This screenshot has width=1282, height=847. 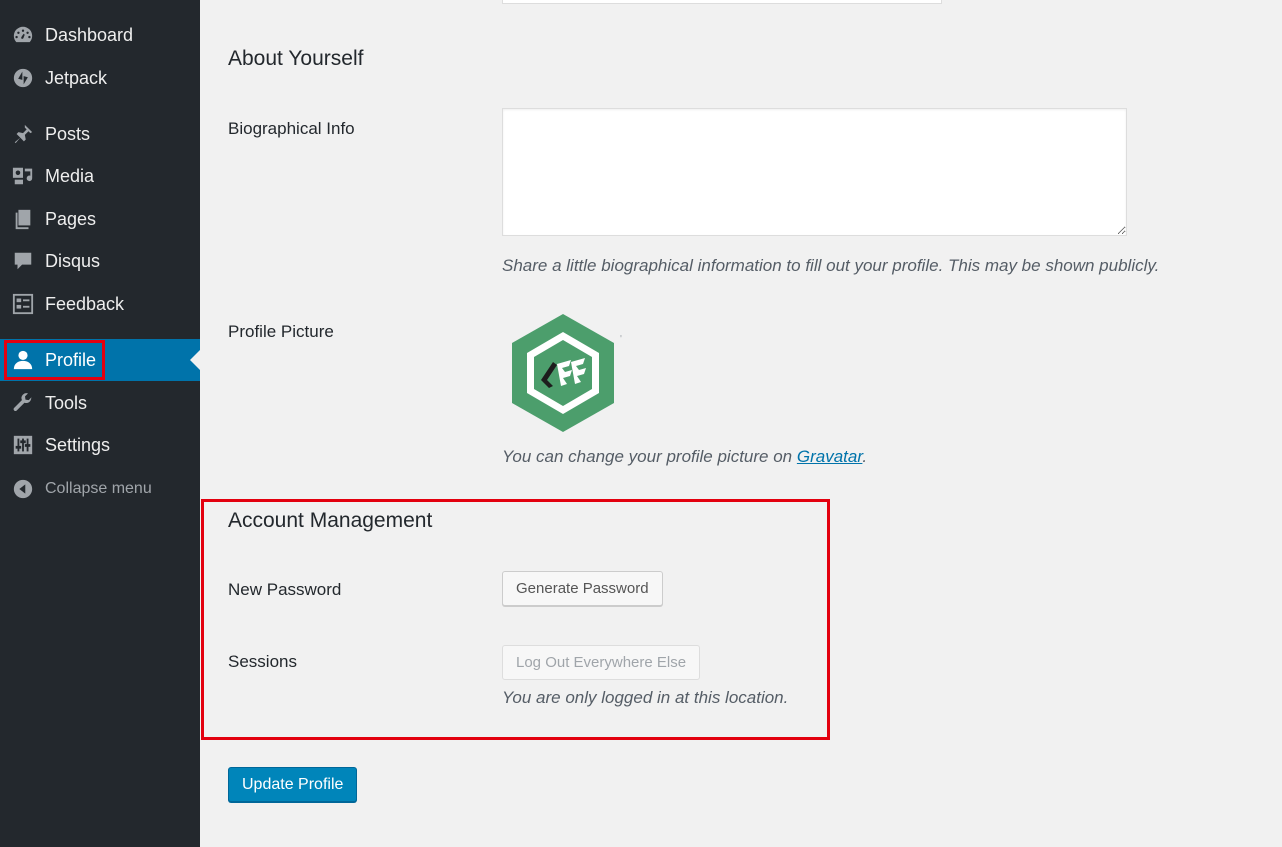 I want to click on account-management-heading: Account Management, so click(x=330, y=520).